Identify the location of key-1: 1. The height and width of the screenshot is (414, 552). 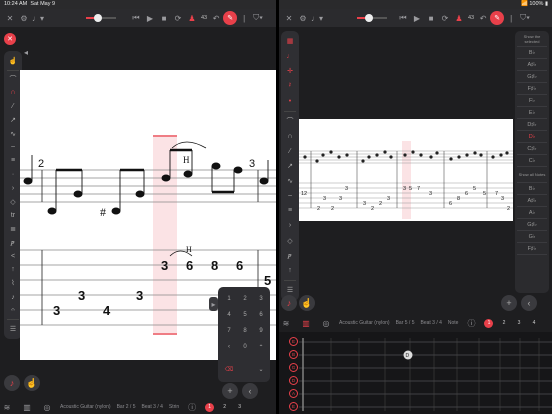
(229, 299).